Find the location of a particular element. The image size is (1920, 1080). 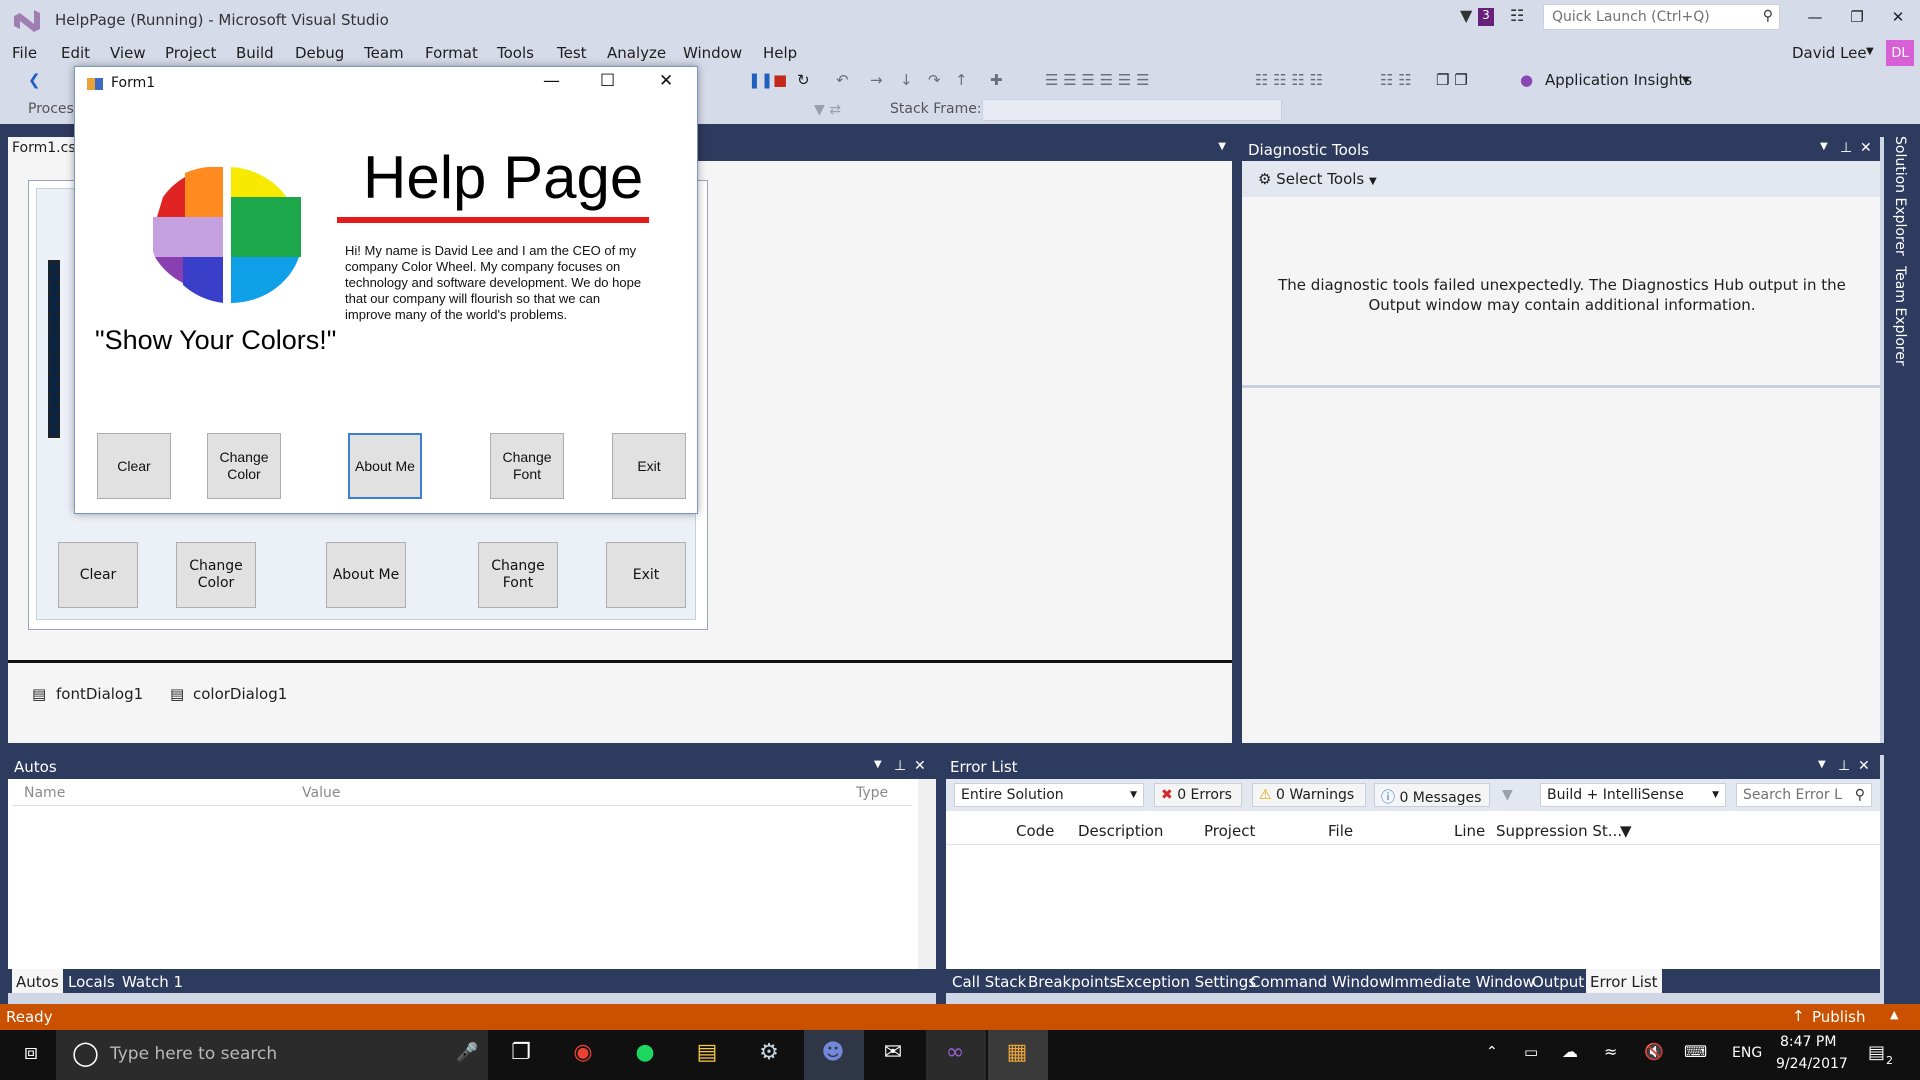

about-me-button: About Me is located at coordinates (385, 466).